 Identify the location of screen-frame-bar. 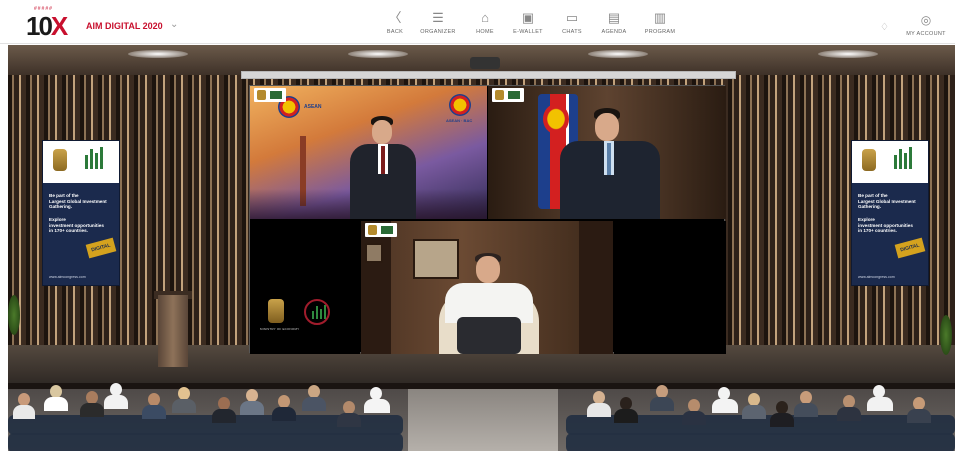
(488, 75).